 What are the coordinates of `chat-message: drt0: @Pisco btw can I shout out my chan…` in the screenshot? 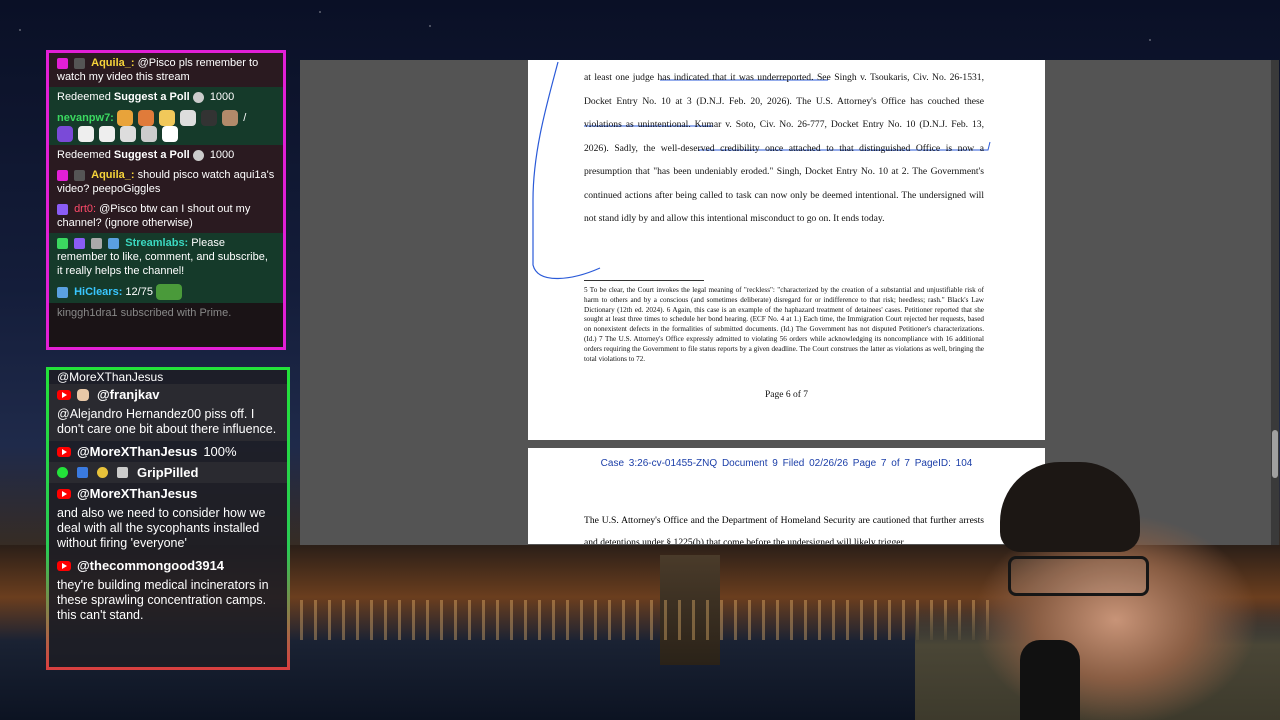 It's located at (166, 216).